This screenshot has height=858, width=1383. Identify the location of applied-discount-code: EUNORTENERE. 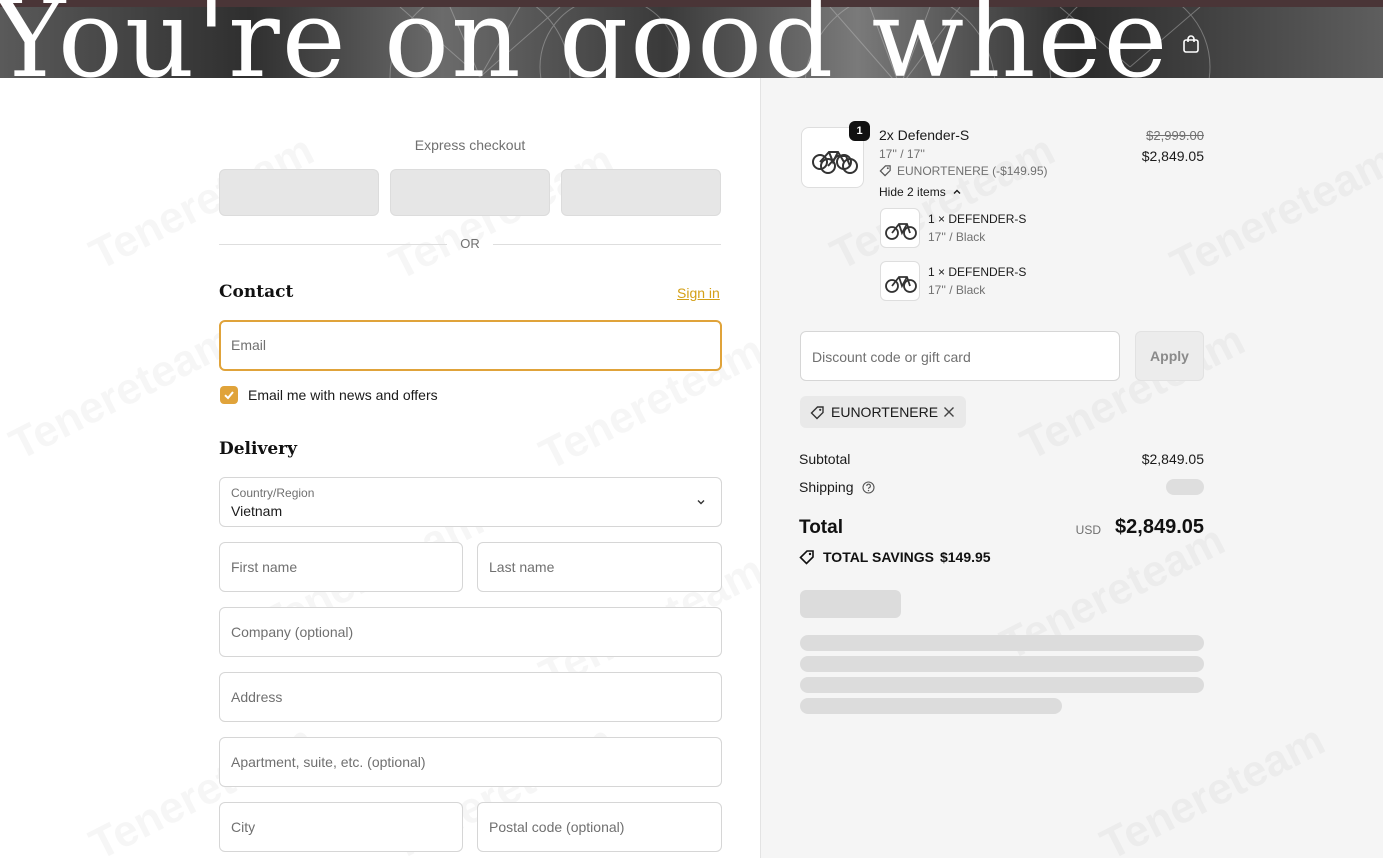
(885, 412).